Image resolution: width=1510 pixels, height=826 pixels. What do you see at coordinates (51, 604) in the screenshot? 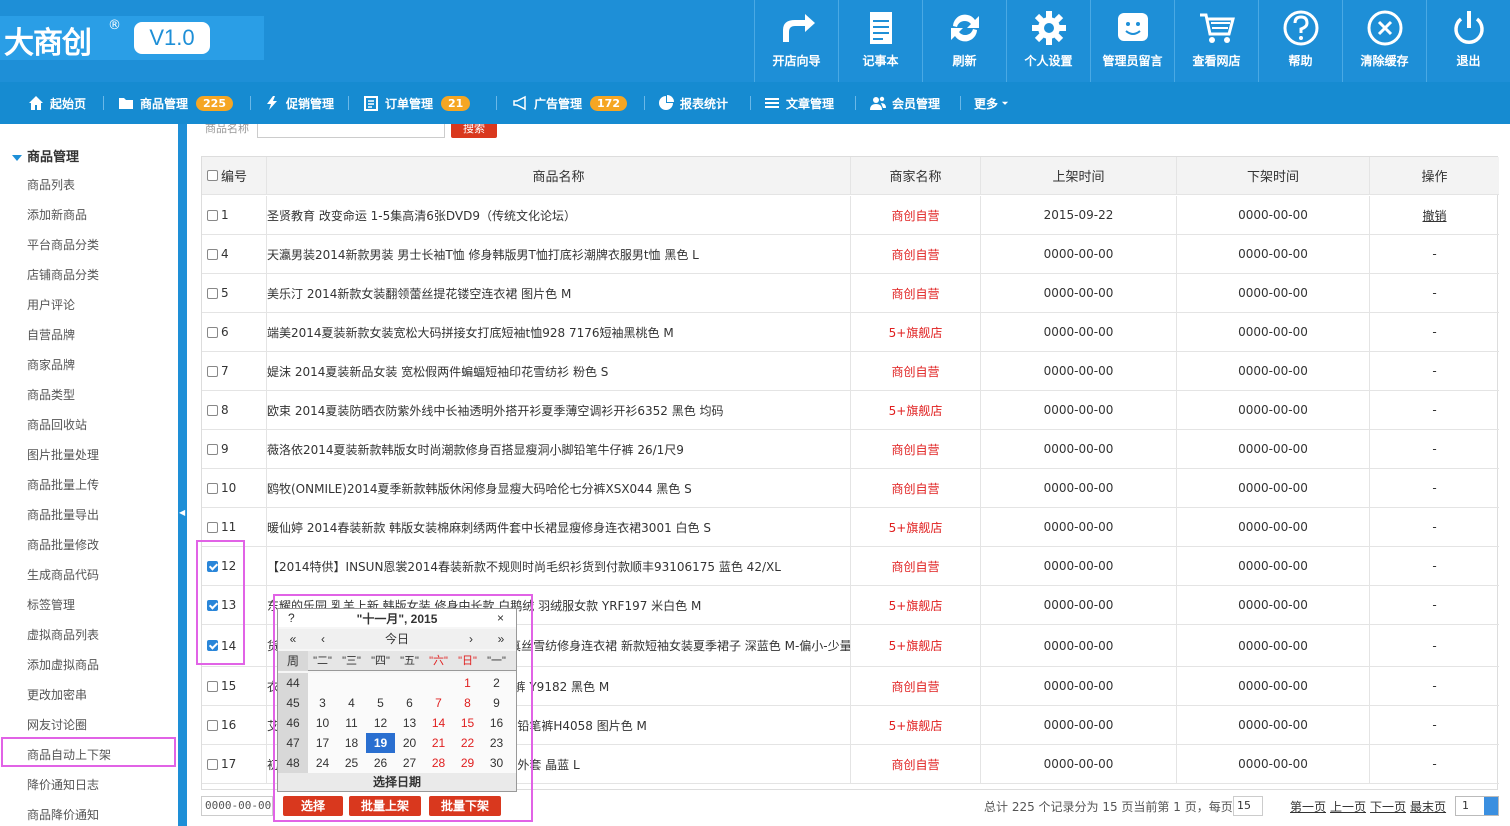
I see `sidebar-item: 标签管理` at bounding box center [51, 604].